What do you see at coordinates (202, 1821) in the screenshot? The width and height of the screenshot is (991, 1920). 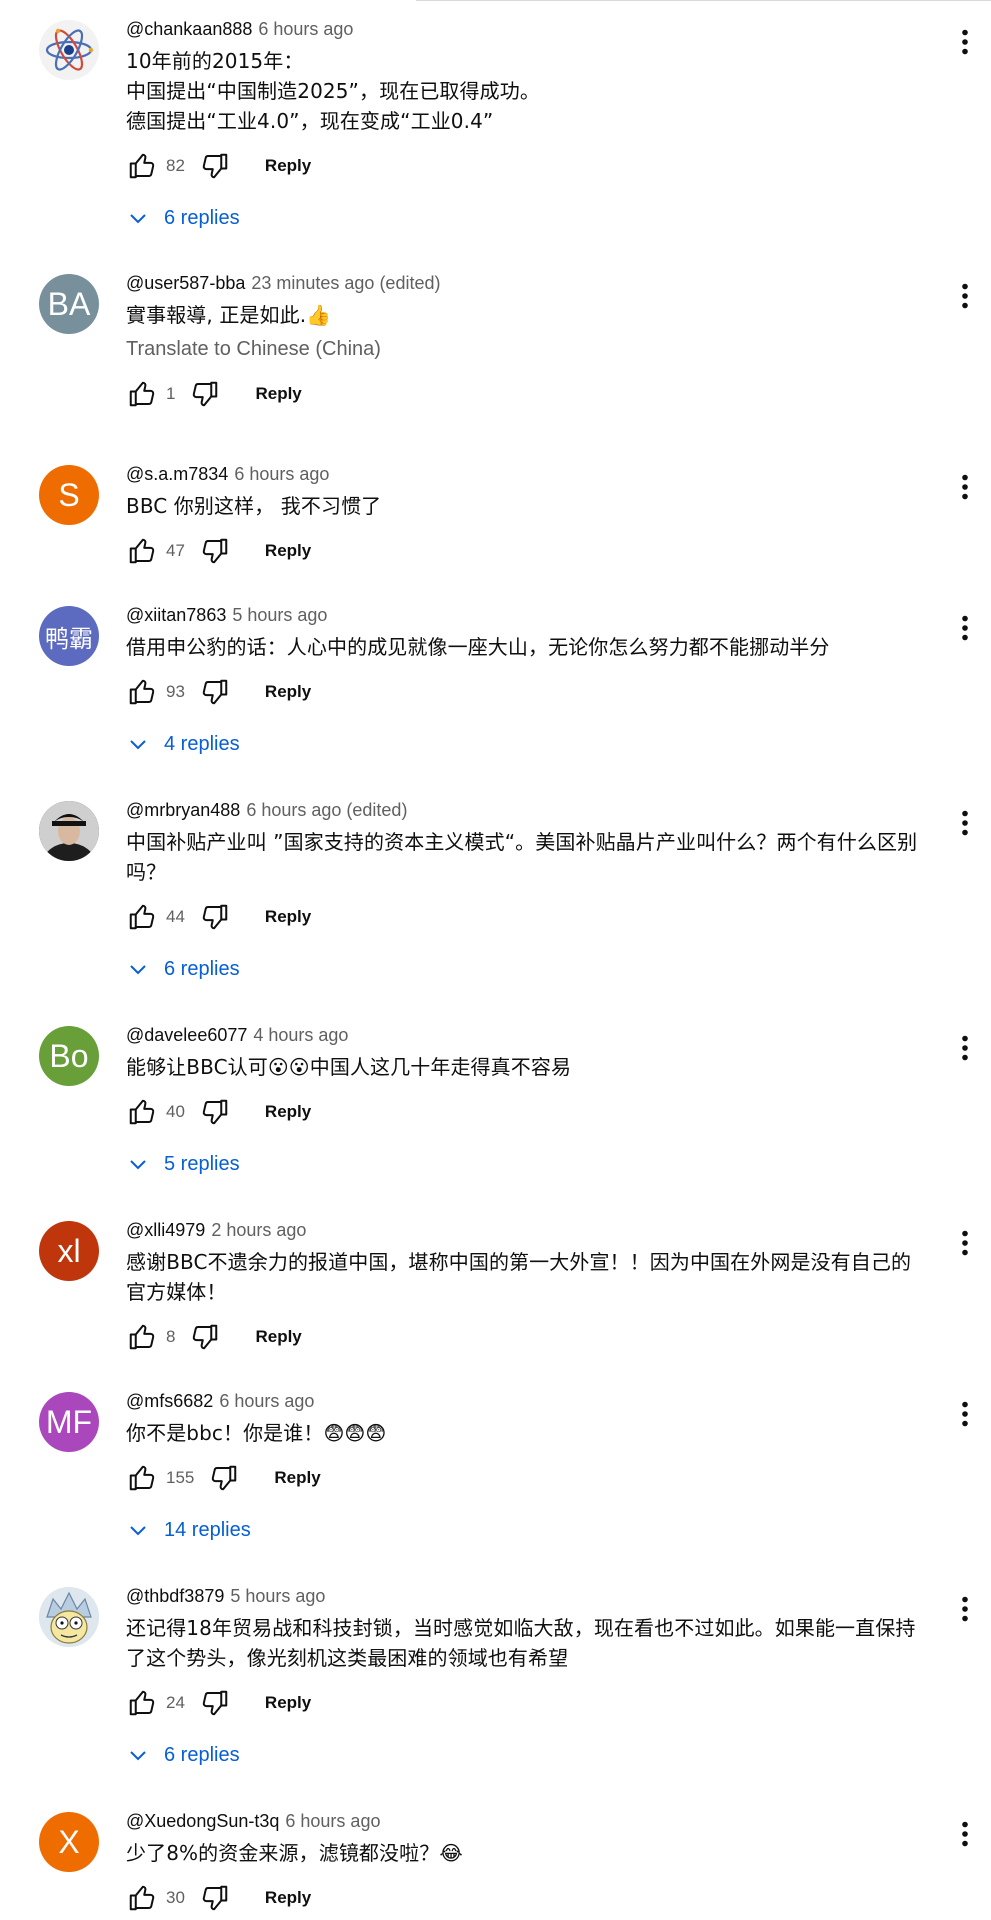 I see `comment-author: @XuedongSun-t3q` at bounding box center [202, 1821].